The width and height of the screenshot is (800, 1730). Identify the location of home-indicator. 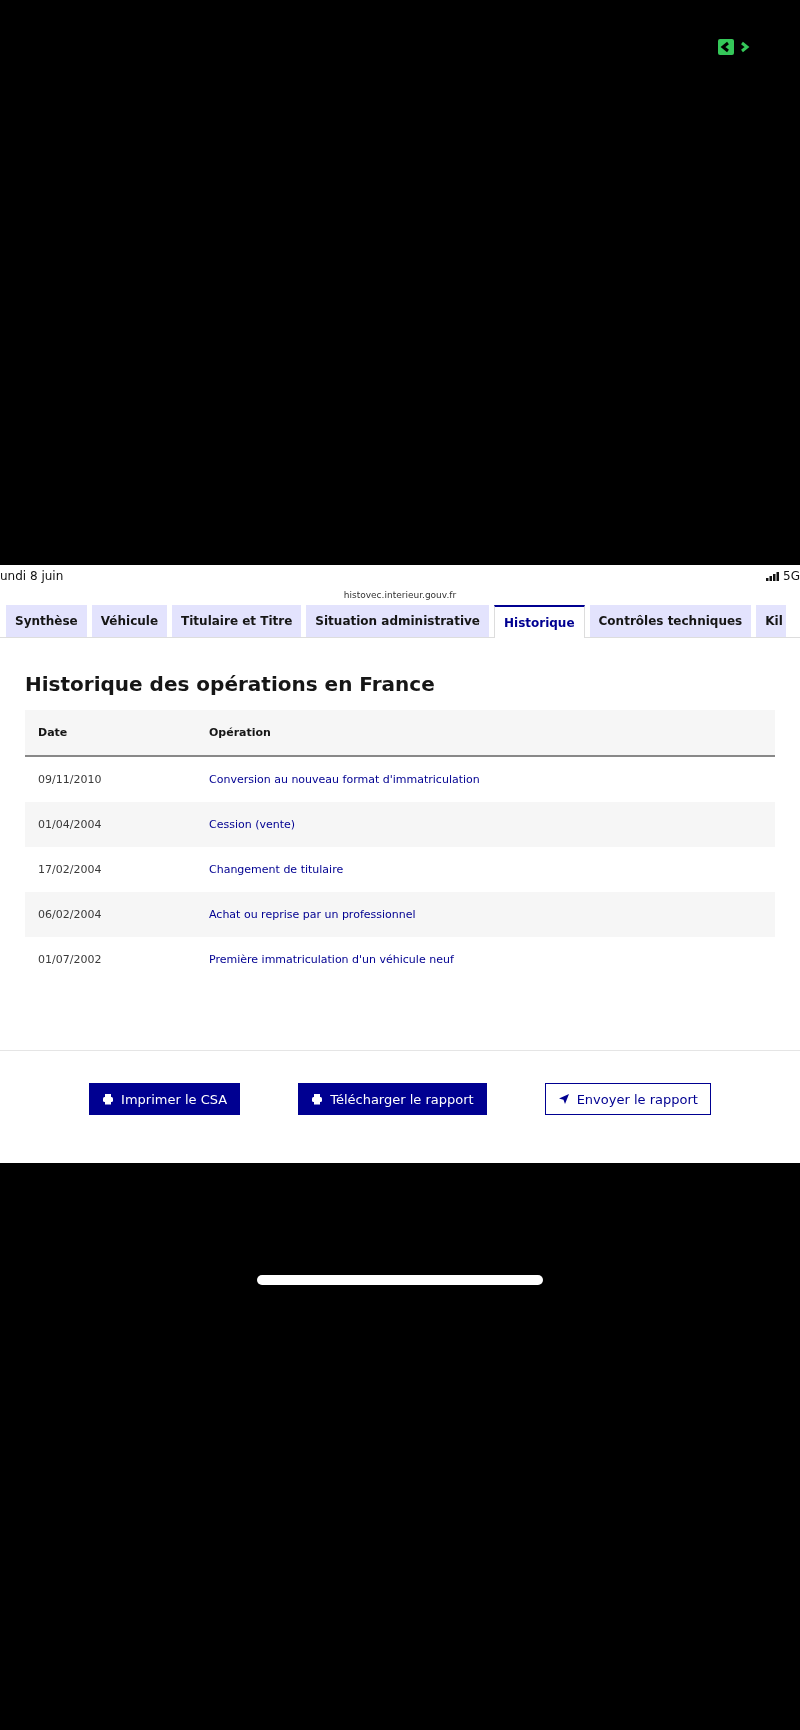
(400, 1280).